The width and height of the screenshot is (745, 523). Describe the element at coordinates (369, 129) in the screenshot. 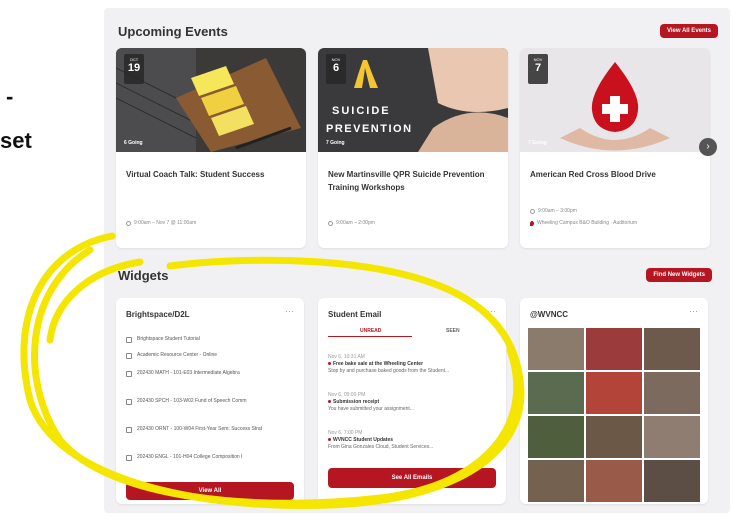

I see `image-text-line-2: PREVENTION` at that location.